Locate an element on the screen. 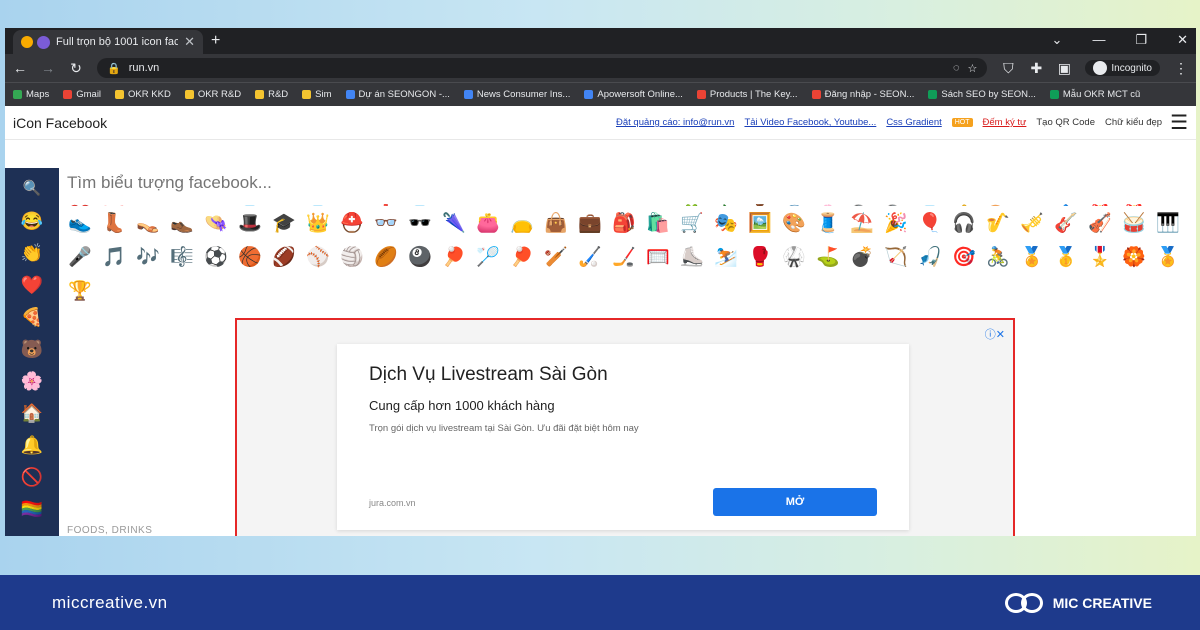 The image size is (1200, 630). ad-title: Dịch Vụ Livestream Sài Gòn is located at coordinates (623, 375).